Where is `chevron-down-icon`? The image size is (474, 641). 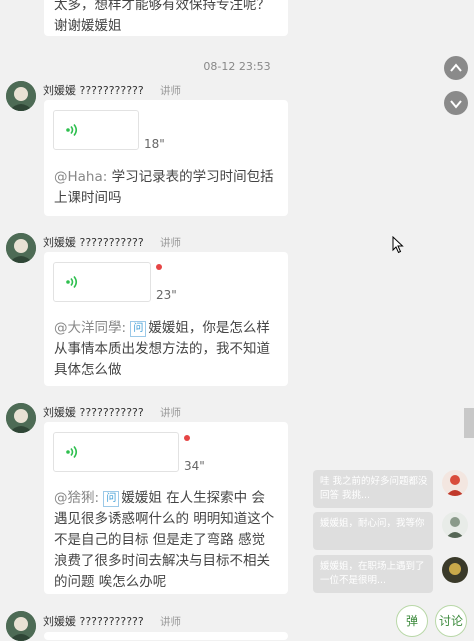 chevron-down-icon is located at coordinates (456, 104).